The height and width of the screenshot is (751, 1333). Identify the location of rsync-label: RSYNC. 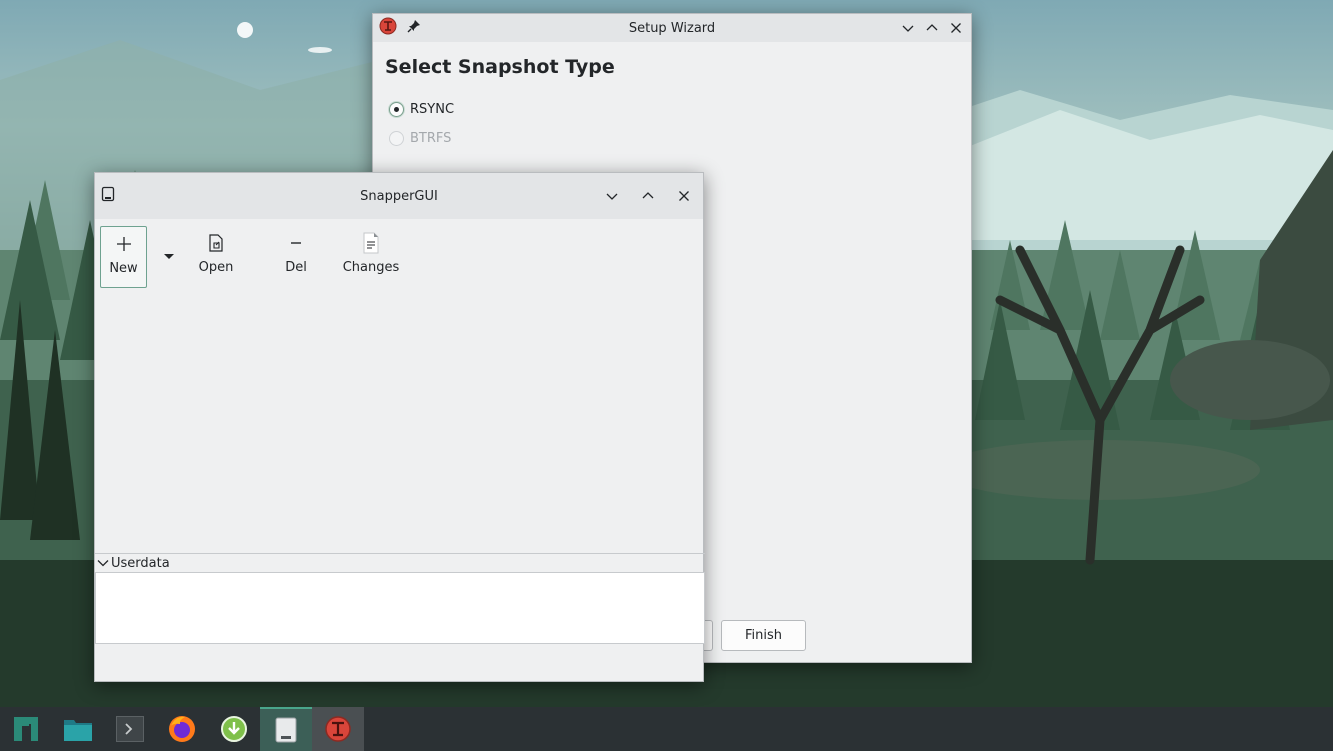
(432, 109).